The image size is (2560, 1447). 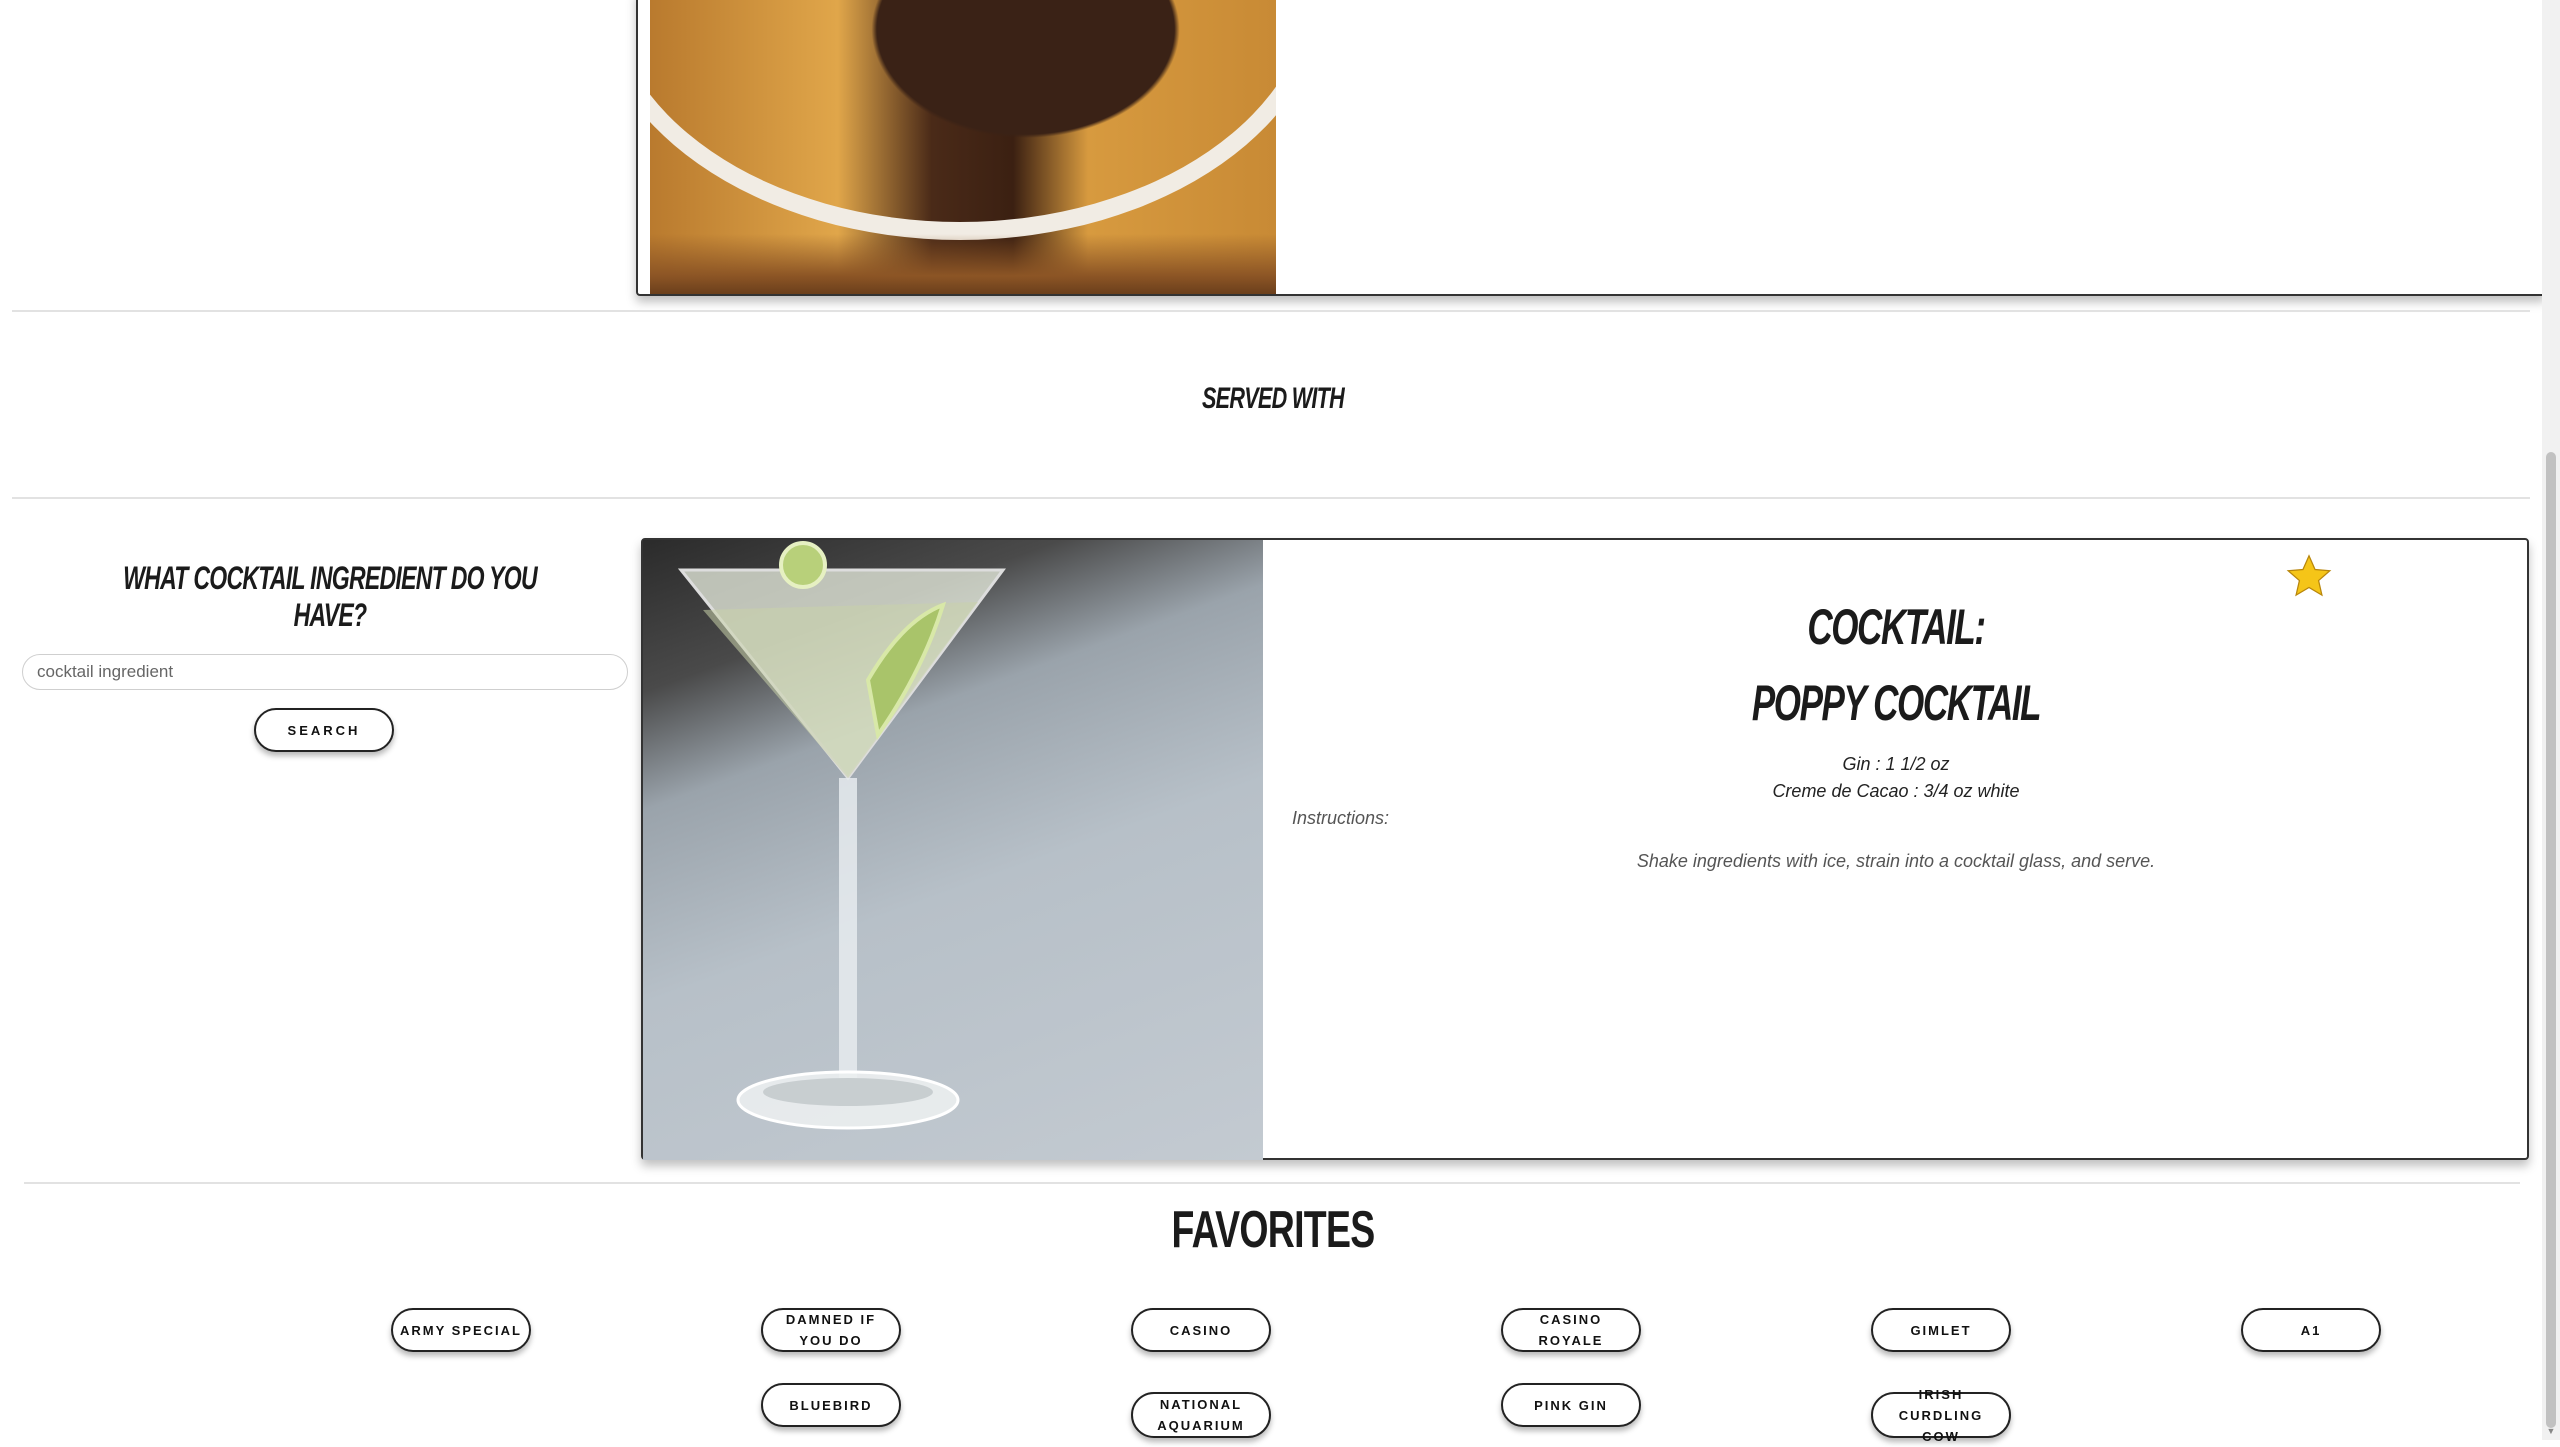 I want to click on favorites-title: FAVORITES, so click(x=1273, y=1230).